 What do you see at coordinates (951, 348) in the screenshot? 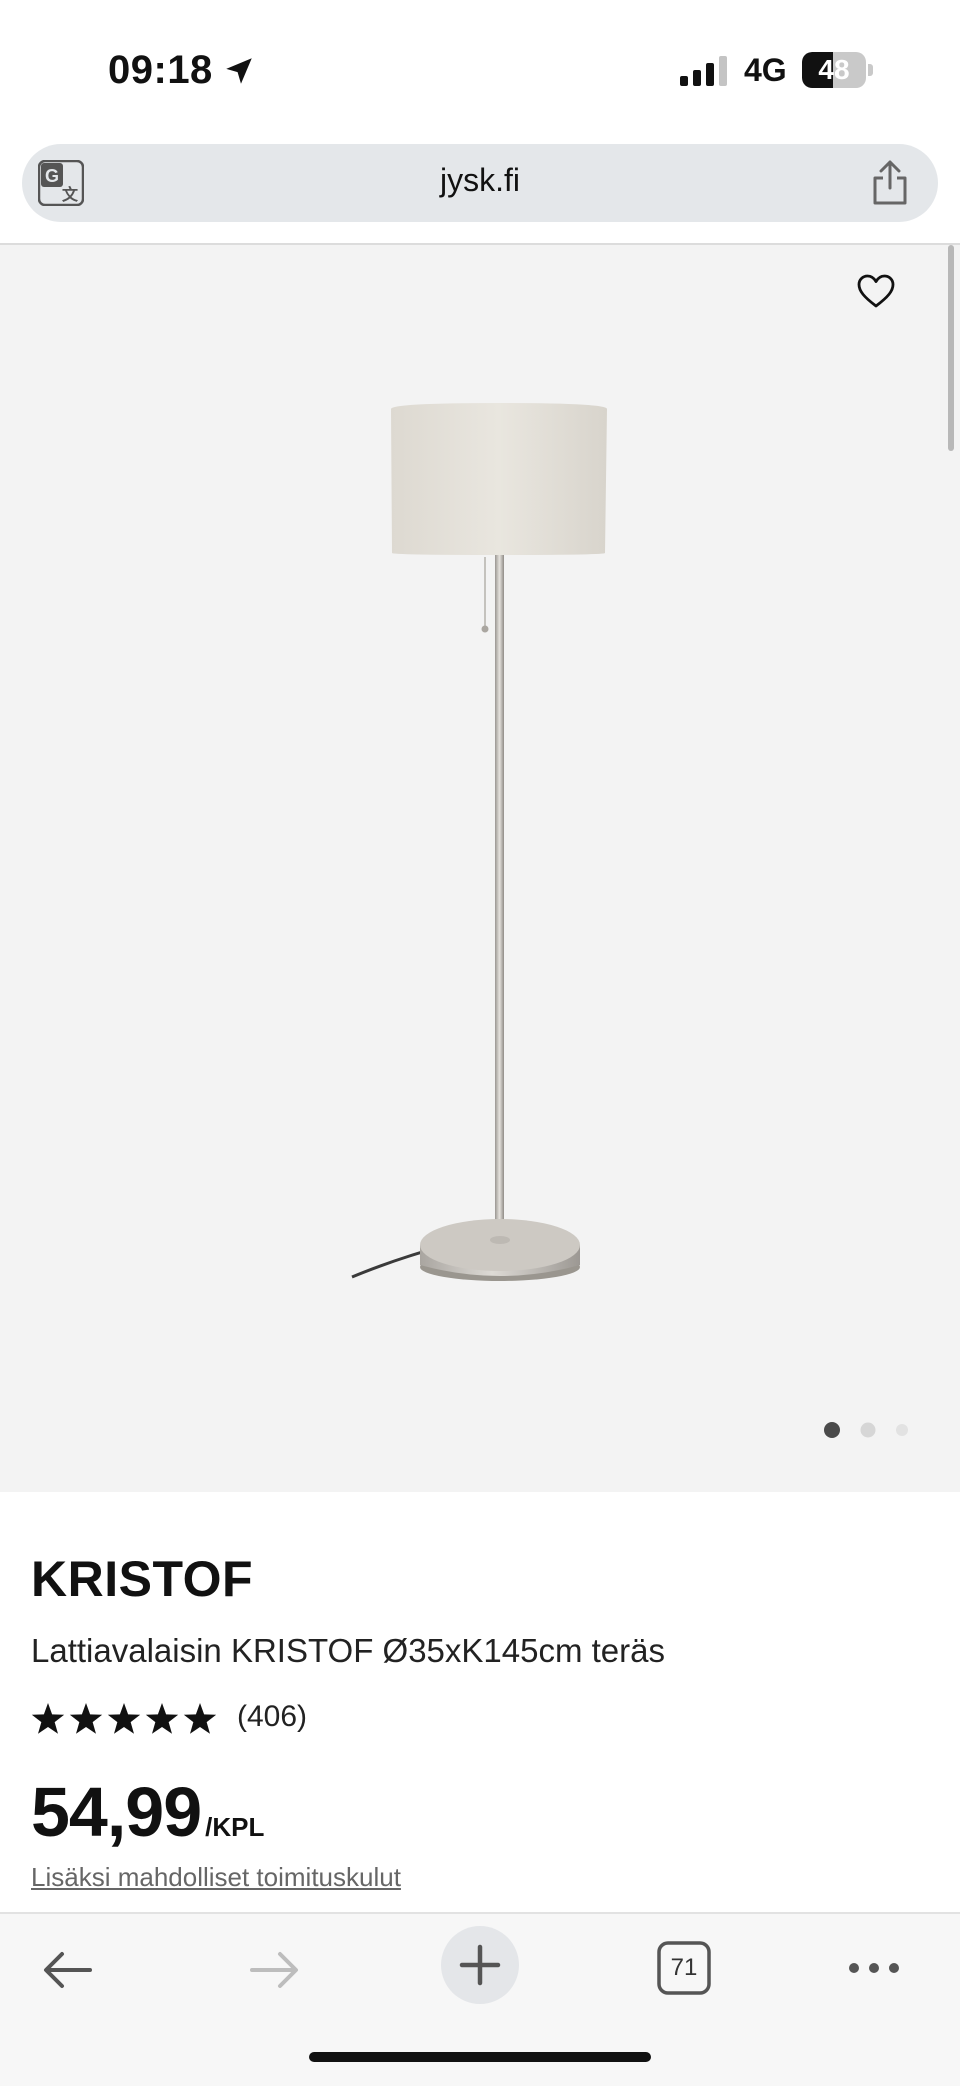
I see `scrollbar` at bounding box center [951, 348].